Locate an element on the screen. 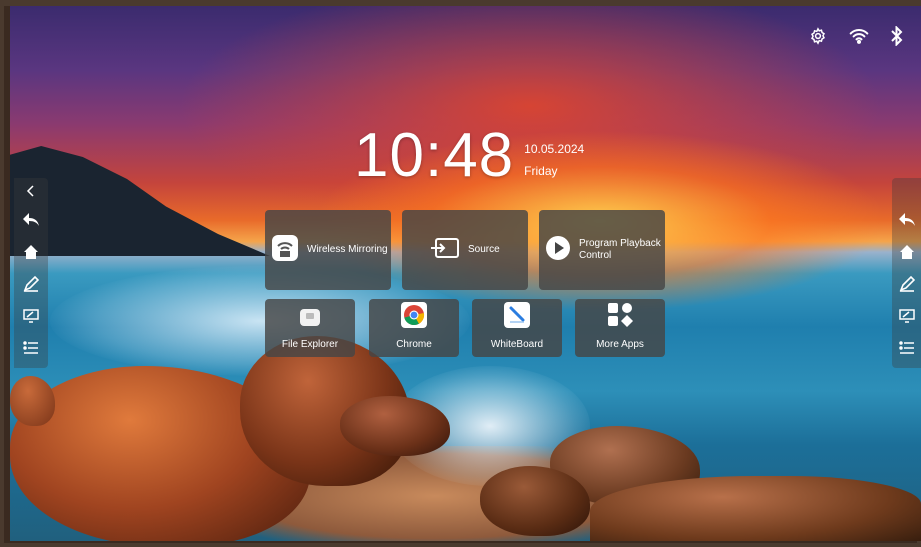 Image resolution: width=921 pixels, height=547 pixels. chrome-tile: Chrome is located at coordinates (414, 328).